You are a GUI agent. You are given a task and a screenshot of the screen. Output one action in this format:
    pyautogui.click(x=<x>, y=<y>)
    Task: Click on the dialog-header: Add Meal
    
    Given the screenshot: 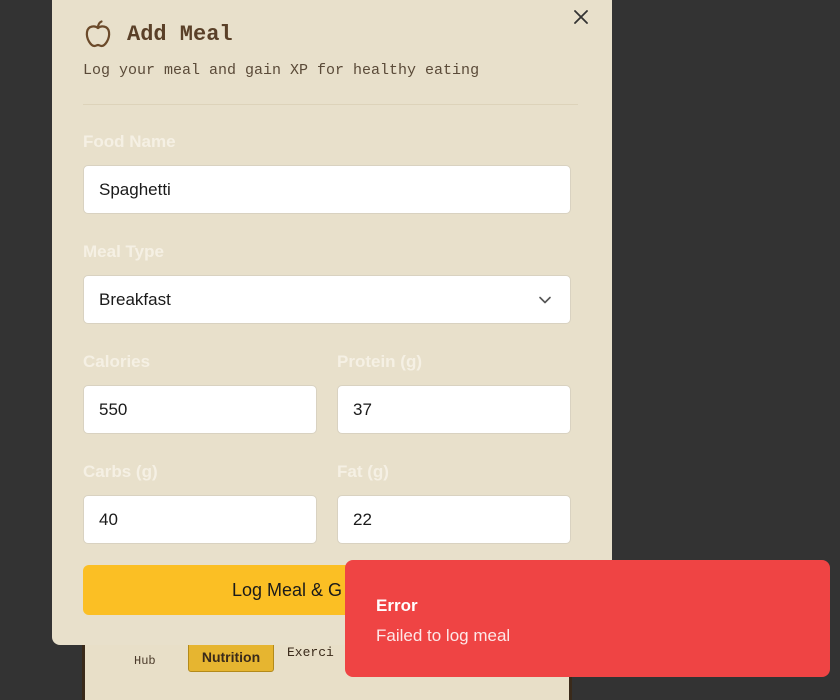 What is the action you would take?
    pyautogui.click(x=158, y=34)
    